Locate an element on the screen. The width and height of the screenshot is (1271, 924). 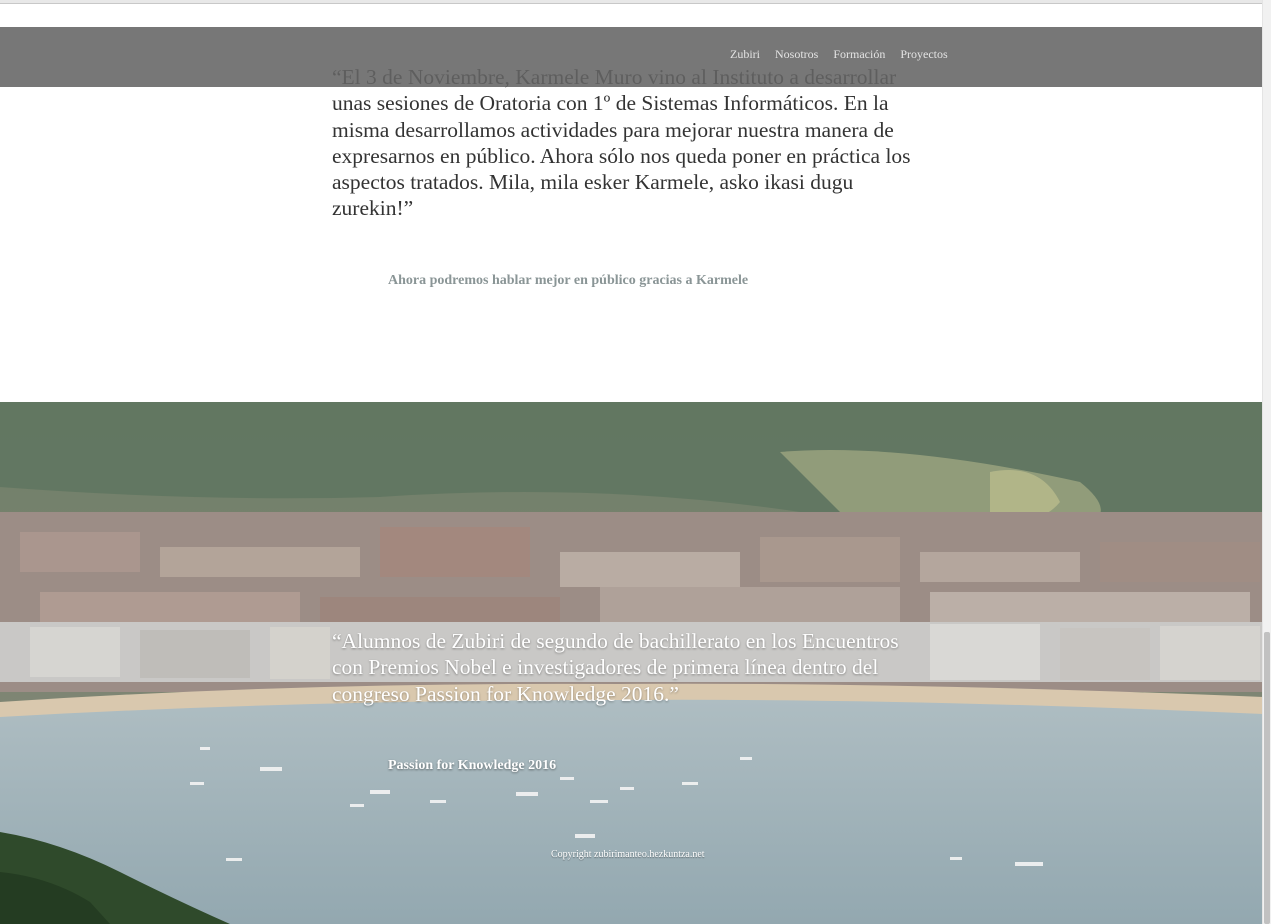
vertical-scrollbar is located at coordinates (1266, 462).